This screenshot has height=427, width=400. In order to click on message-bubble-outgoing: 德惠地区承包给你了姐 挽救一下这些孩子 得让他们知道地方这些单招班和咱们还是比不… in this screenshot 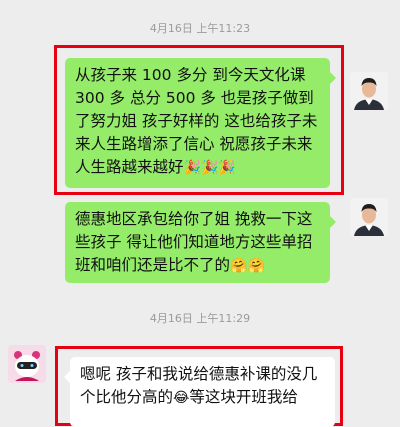, I will do `click(200, 242)`.